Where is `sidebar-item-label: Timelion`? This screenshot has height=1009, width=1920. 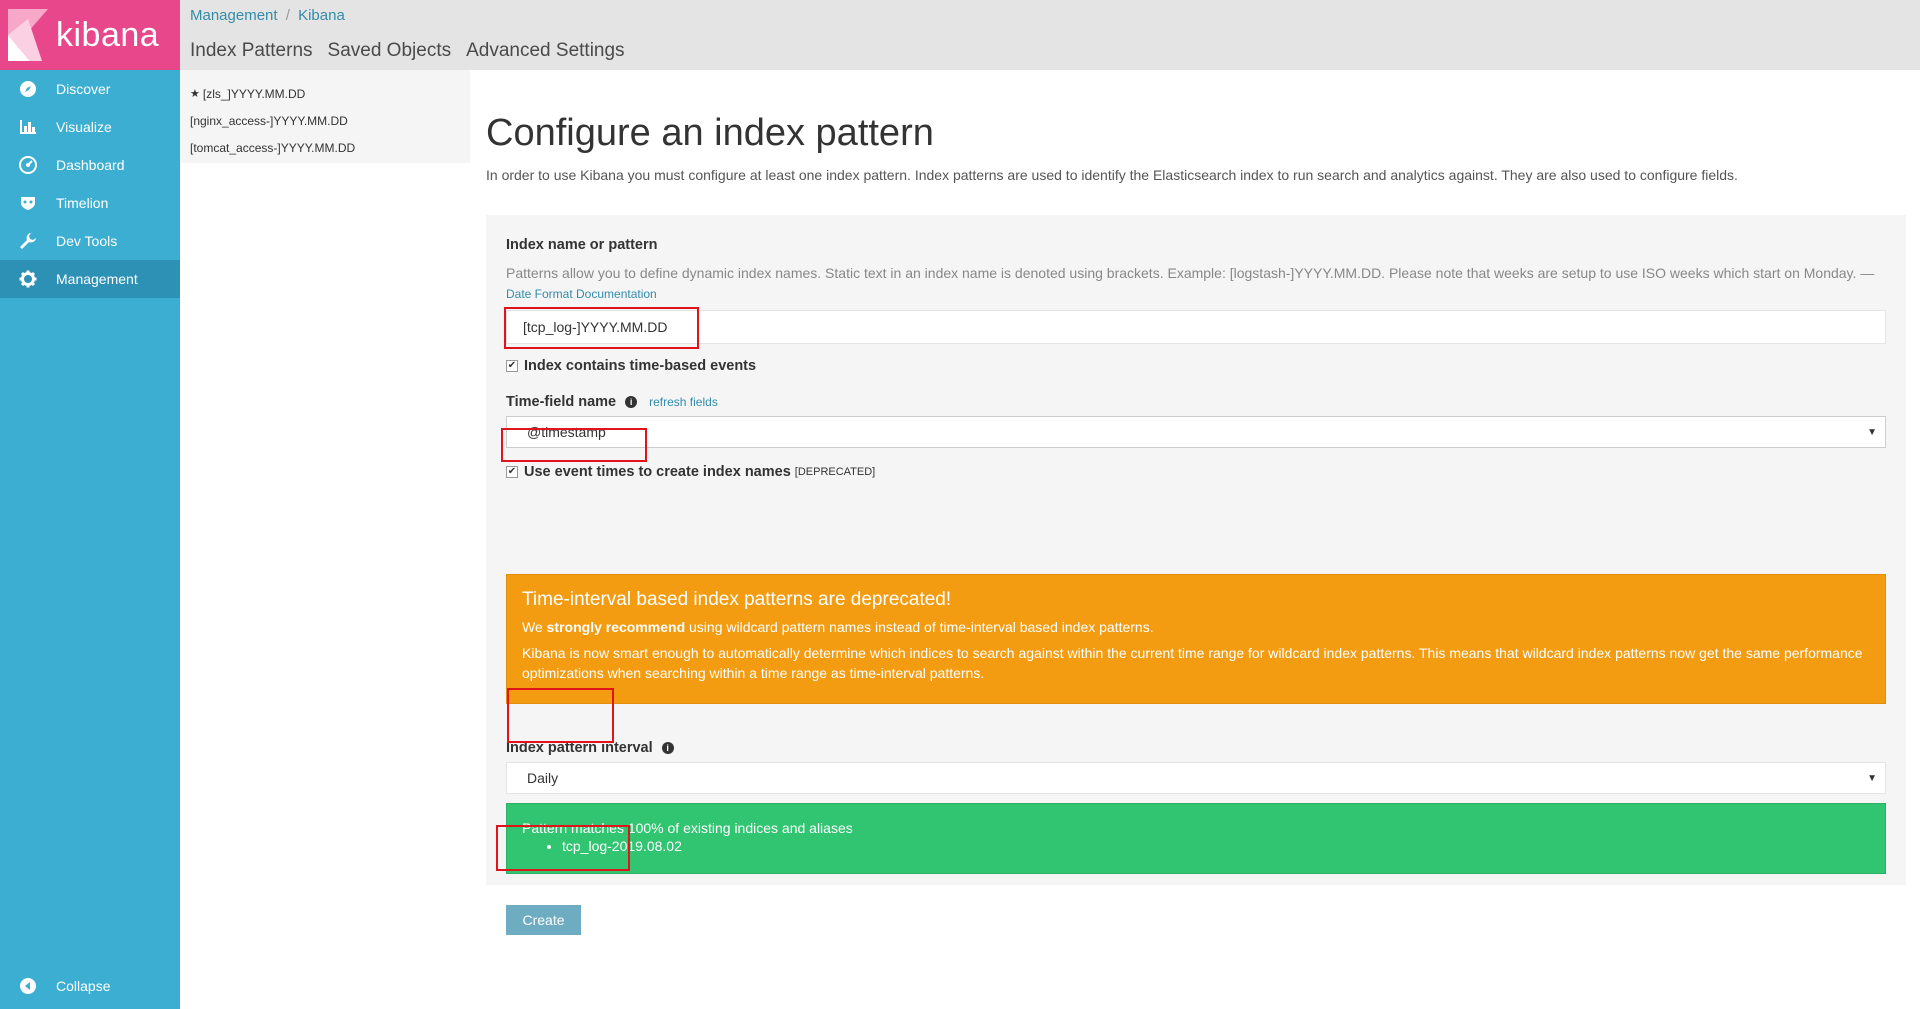
sidebar-item-label: Timelion is located at coordinates (82, 203).